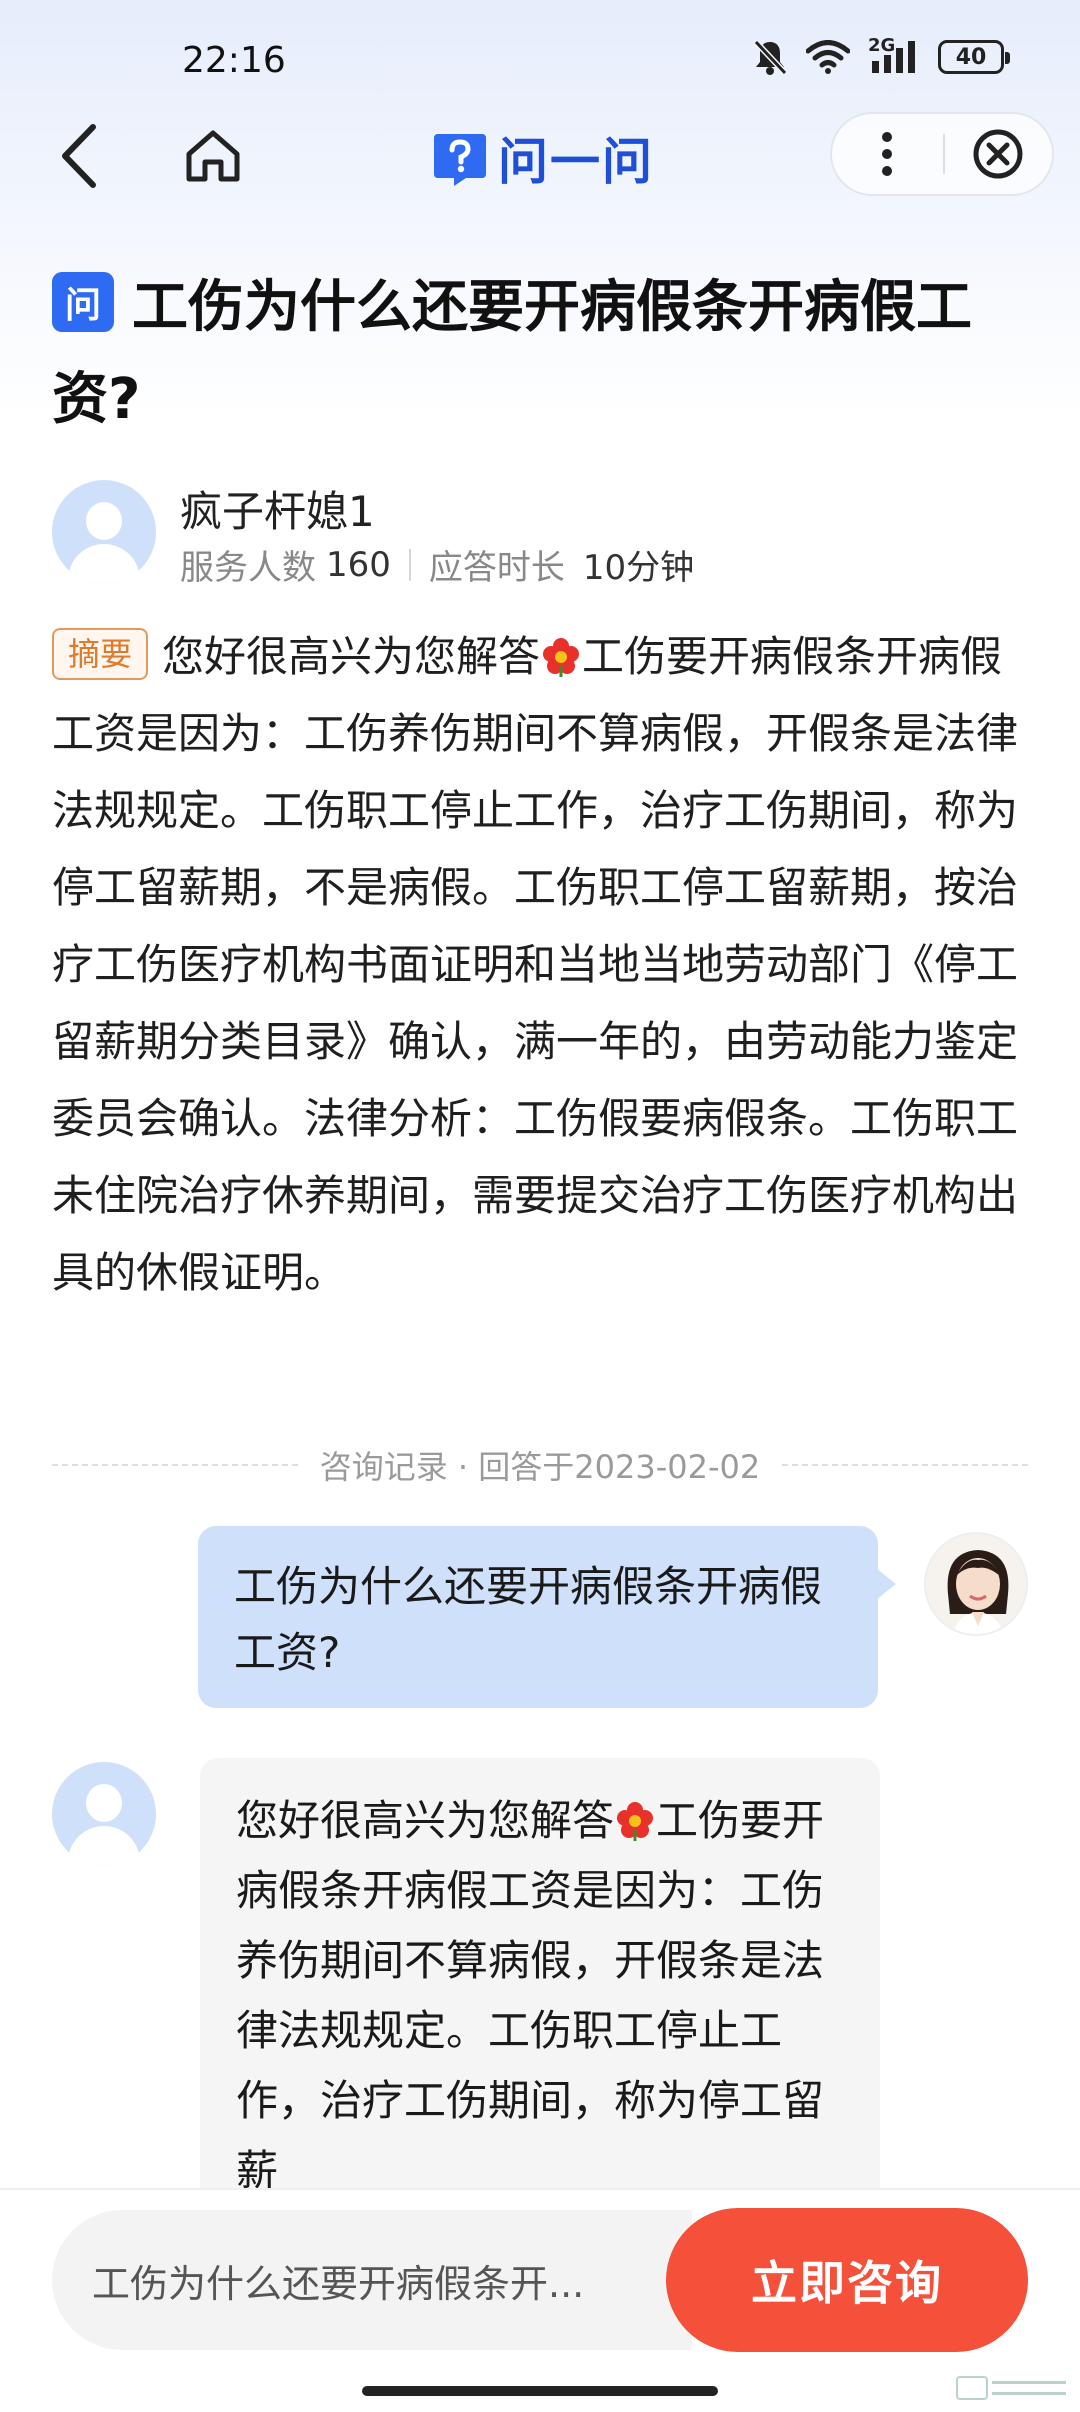 The height and width of the screenshot is (2412, 1080). Describe the element at coordinates (638, 568) in the screenshot. I see `response-time: 10分钟` at that location.